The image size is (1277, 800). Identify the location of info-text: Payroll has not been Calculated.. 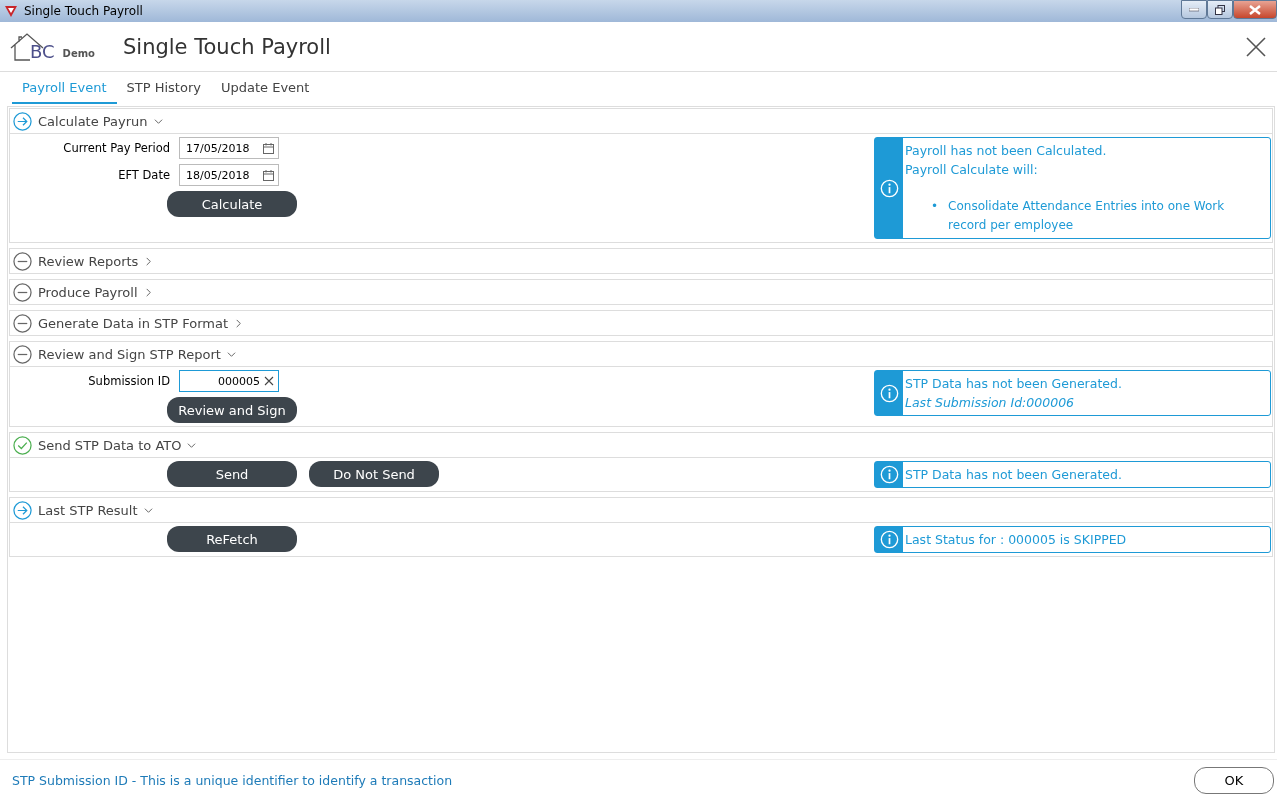
(1006, 151).